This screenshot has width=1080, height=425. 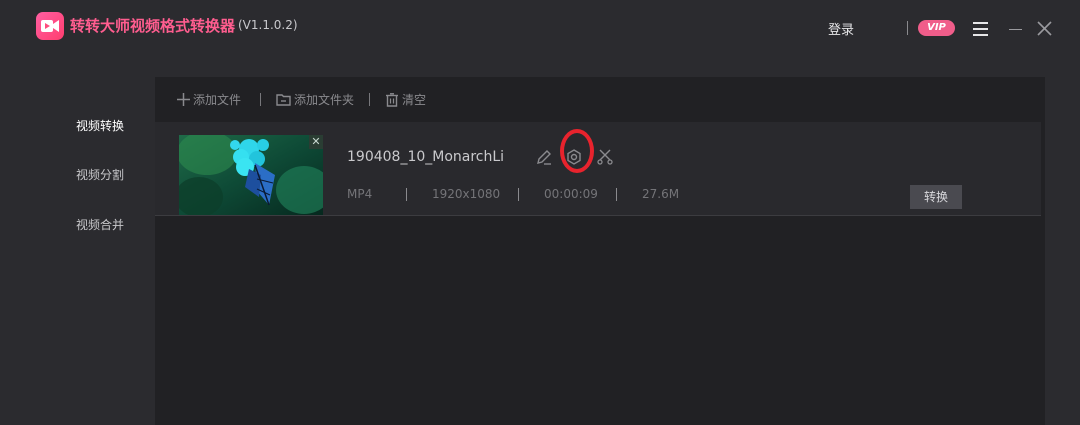 What do you see at coordinates (100, 224) in the screenshot?
I see `sidebar-item-video-merge: 视频合并` at bounding box center [100, 224].